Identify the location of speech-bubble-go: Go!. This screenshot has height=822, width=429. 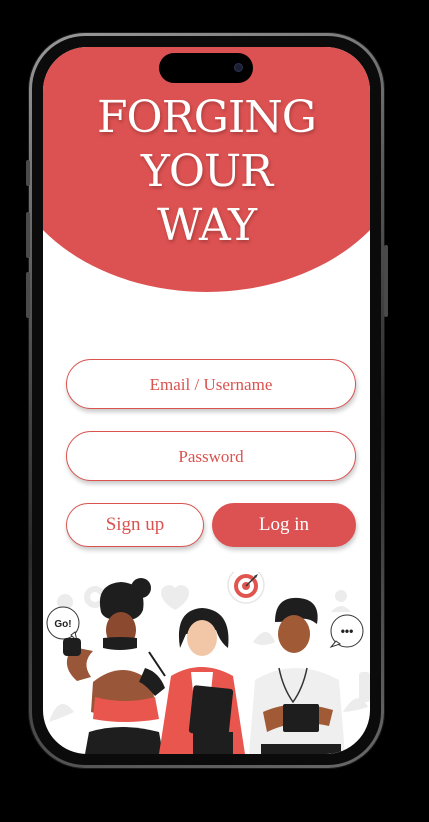
(63, 624).